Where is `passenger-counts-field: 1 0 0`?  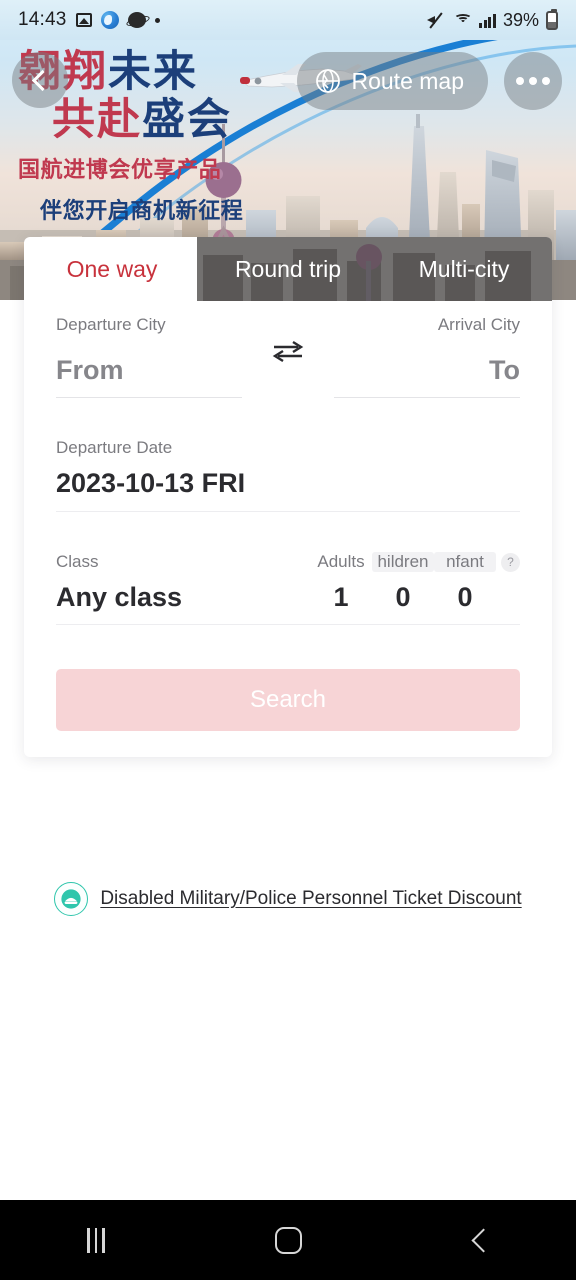 passenger-counts-field: 1 0 0 is located at coordinates (381, 601).